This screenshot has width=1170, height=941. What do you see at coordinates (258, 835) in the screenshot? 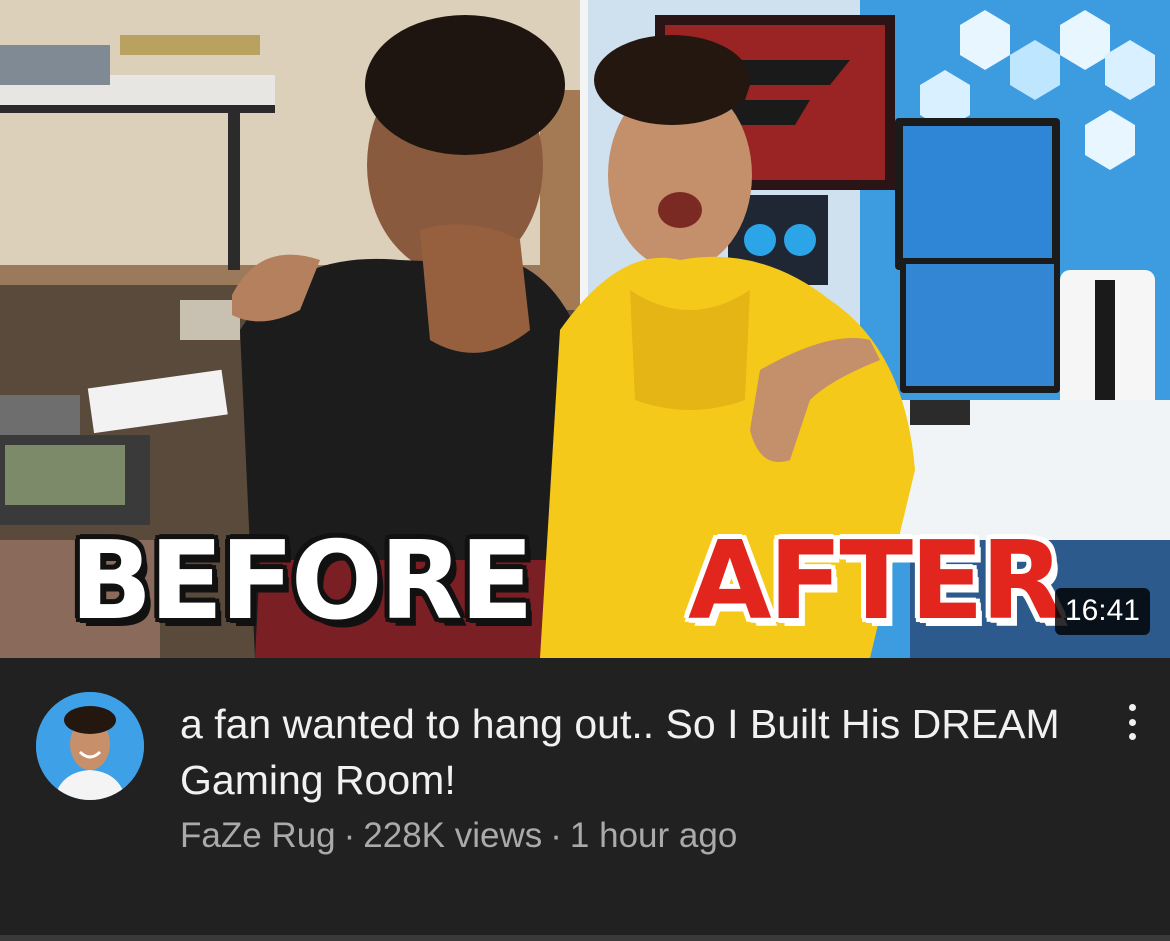
I see `channel-name: FaZe Rug` at bounding box center [258, 835].